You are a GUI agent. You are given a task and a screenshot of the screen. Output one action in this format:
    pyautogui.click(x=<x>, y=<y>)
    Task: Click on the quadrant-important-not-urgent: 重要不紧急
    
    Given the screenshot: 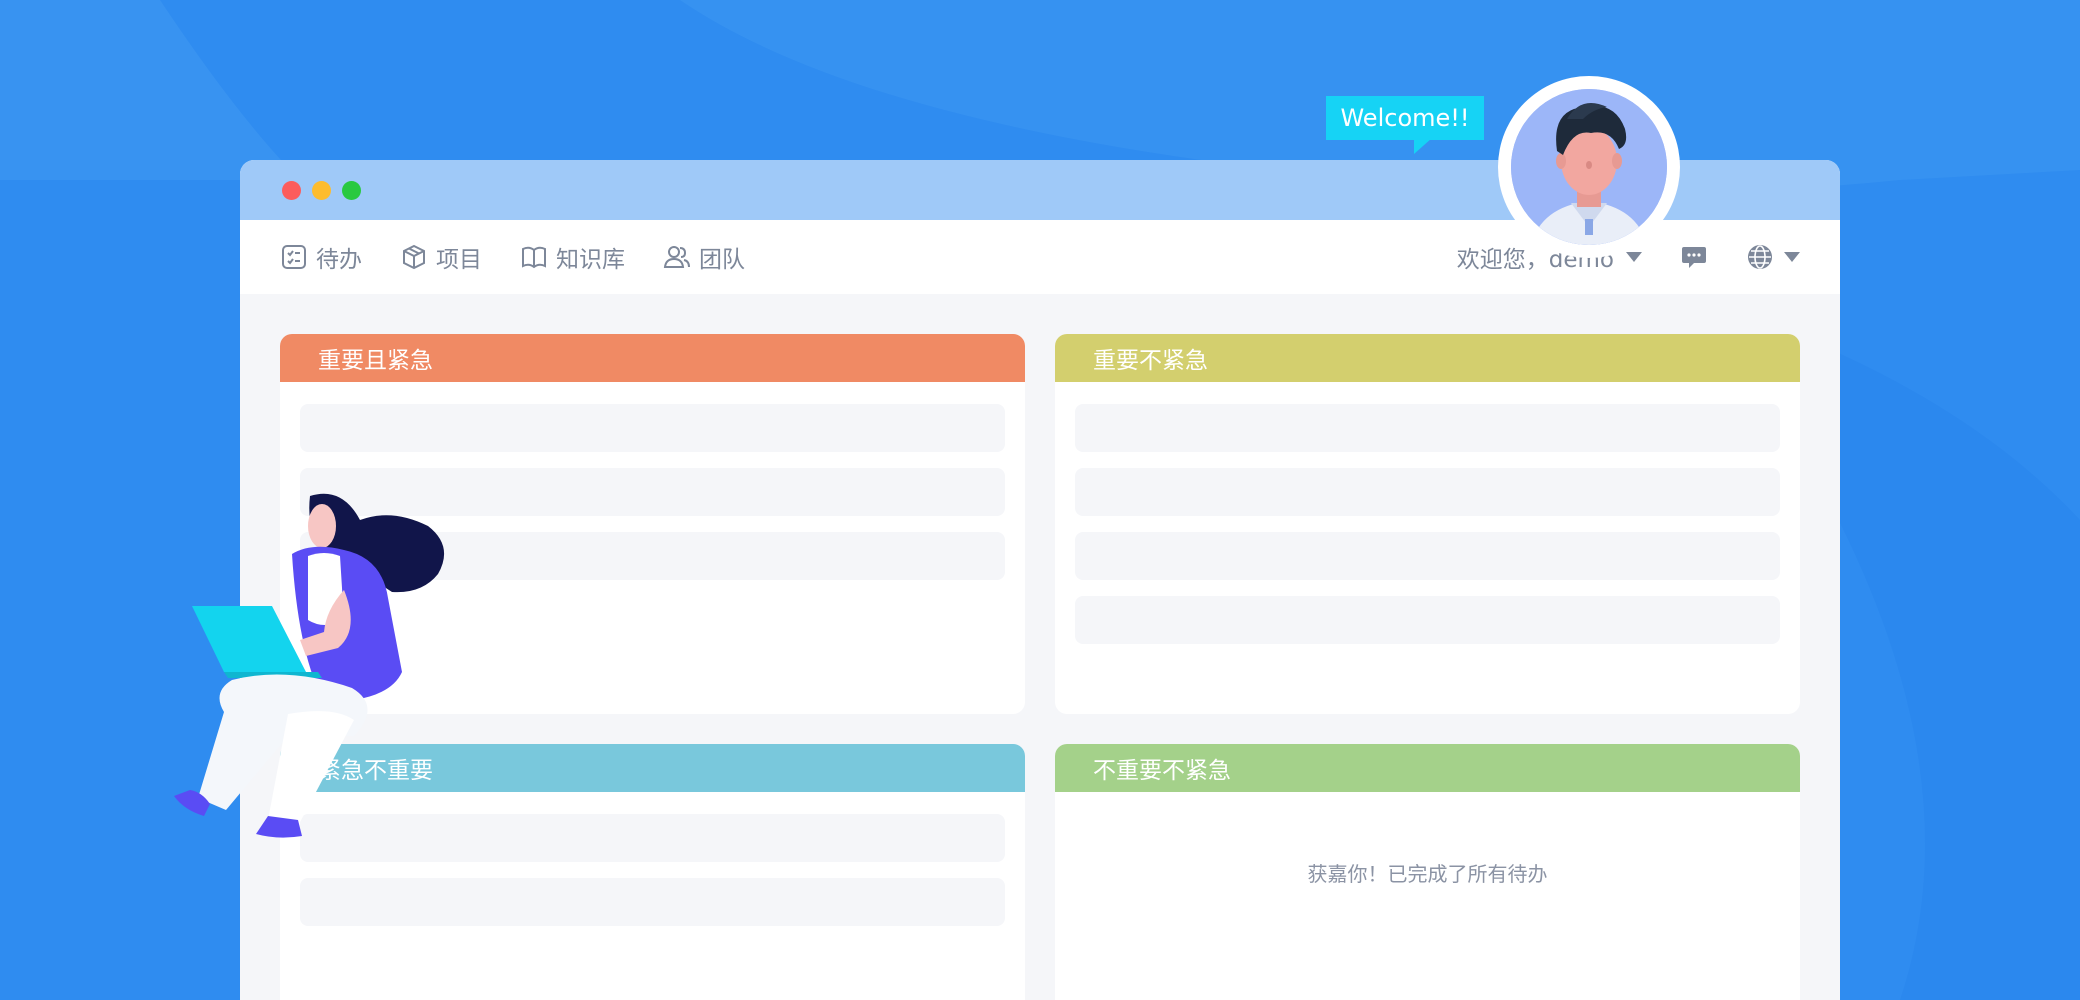 What is the action you would take?
    pyautogui.click(x=1427, y=524)
    